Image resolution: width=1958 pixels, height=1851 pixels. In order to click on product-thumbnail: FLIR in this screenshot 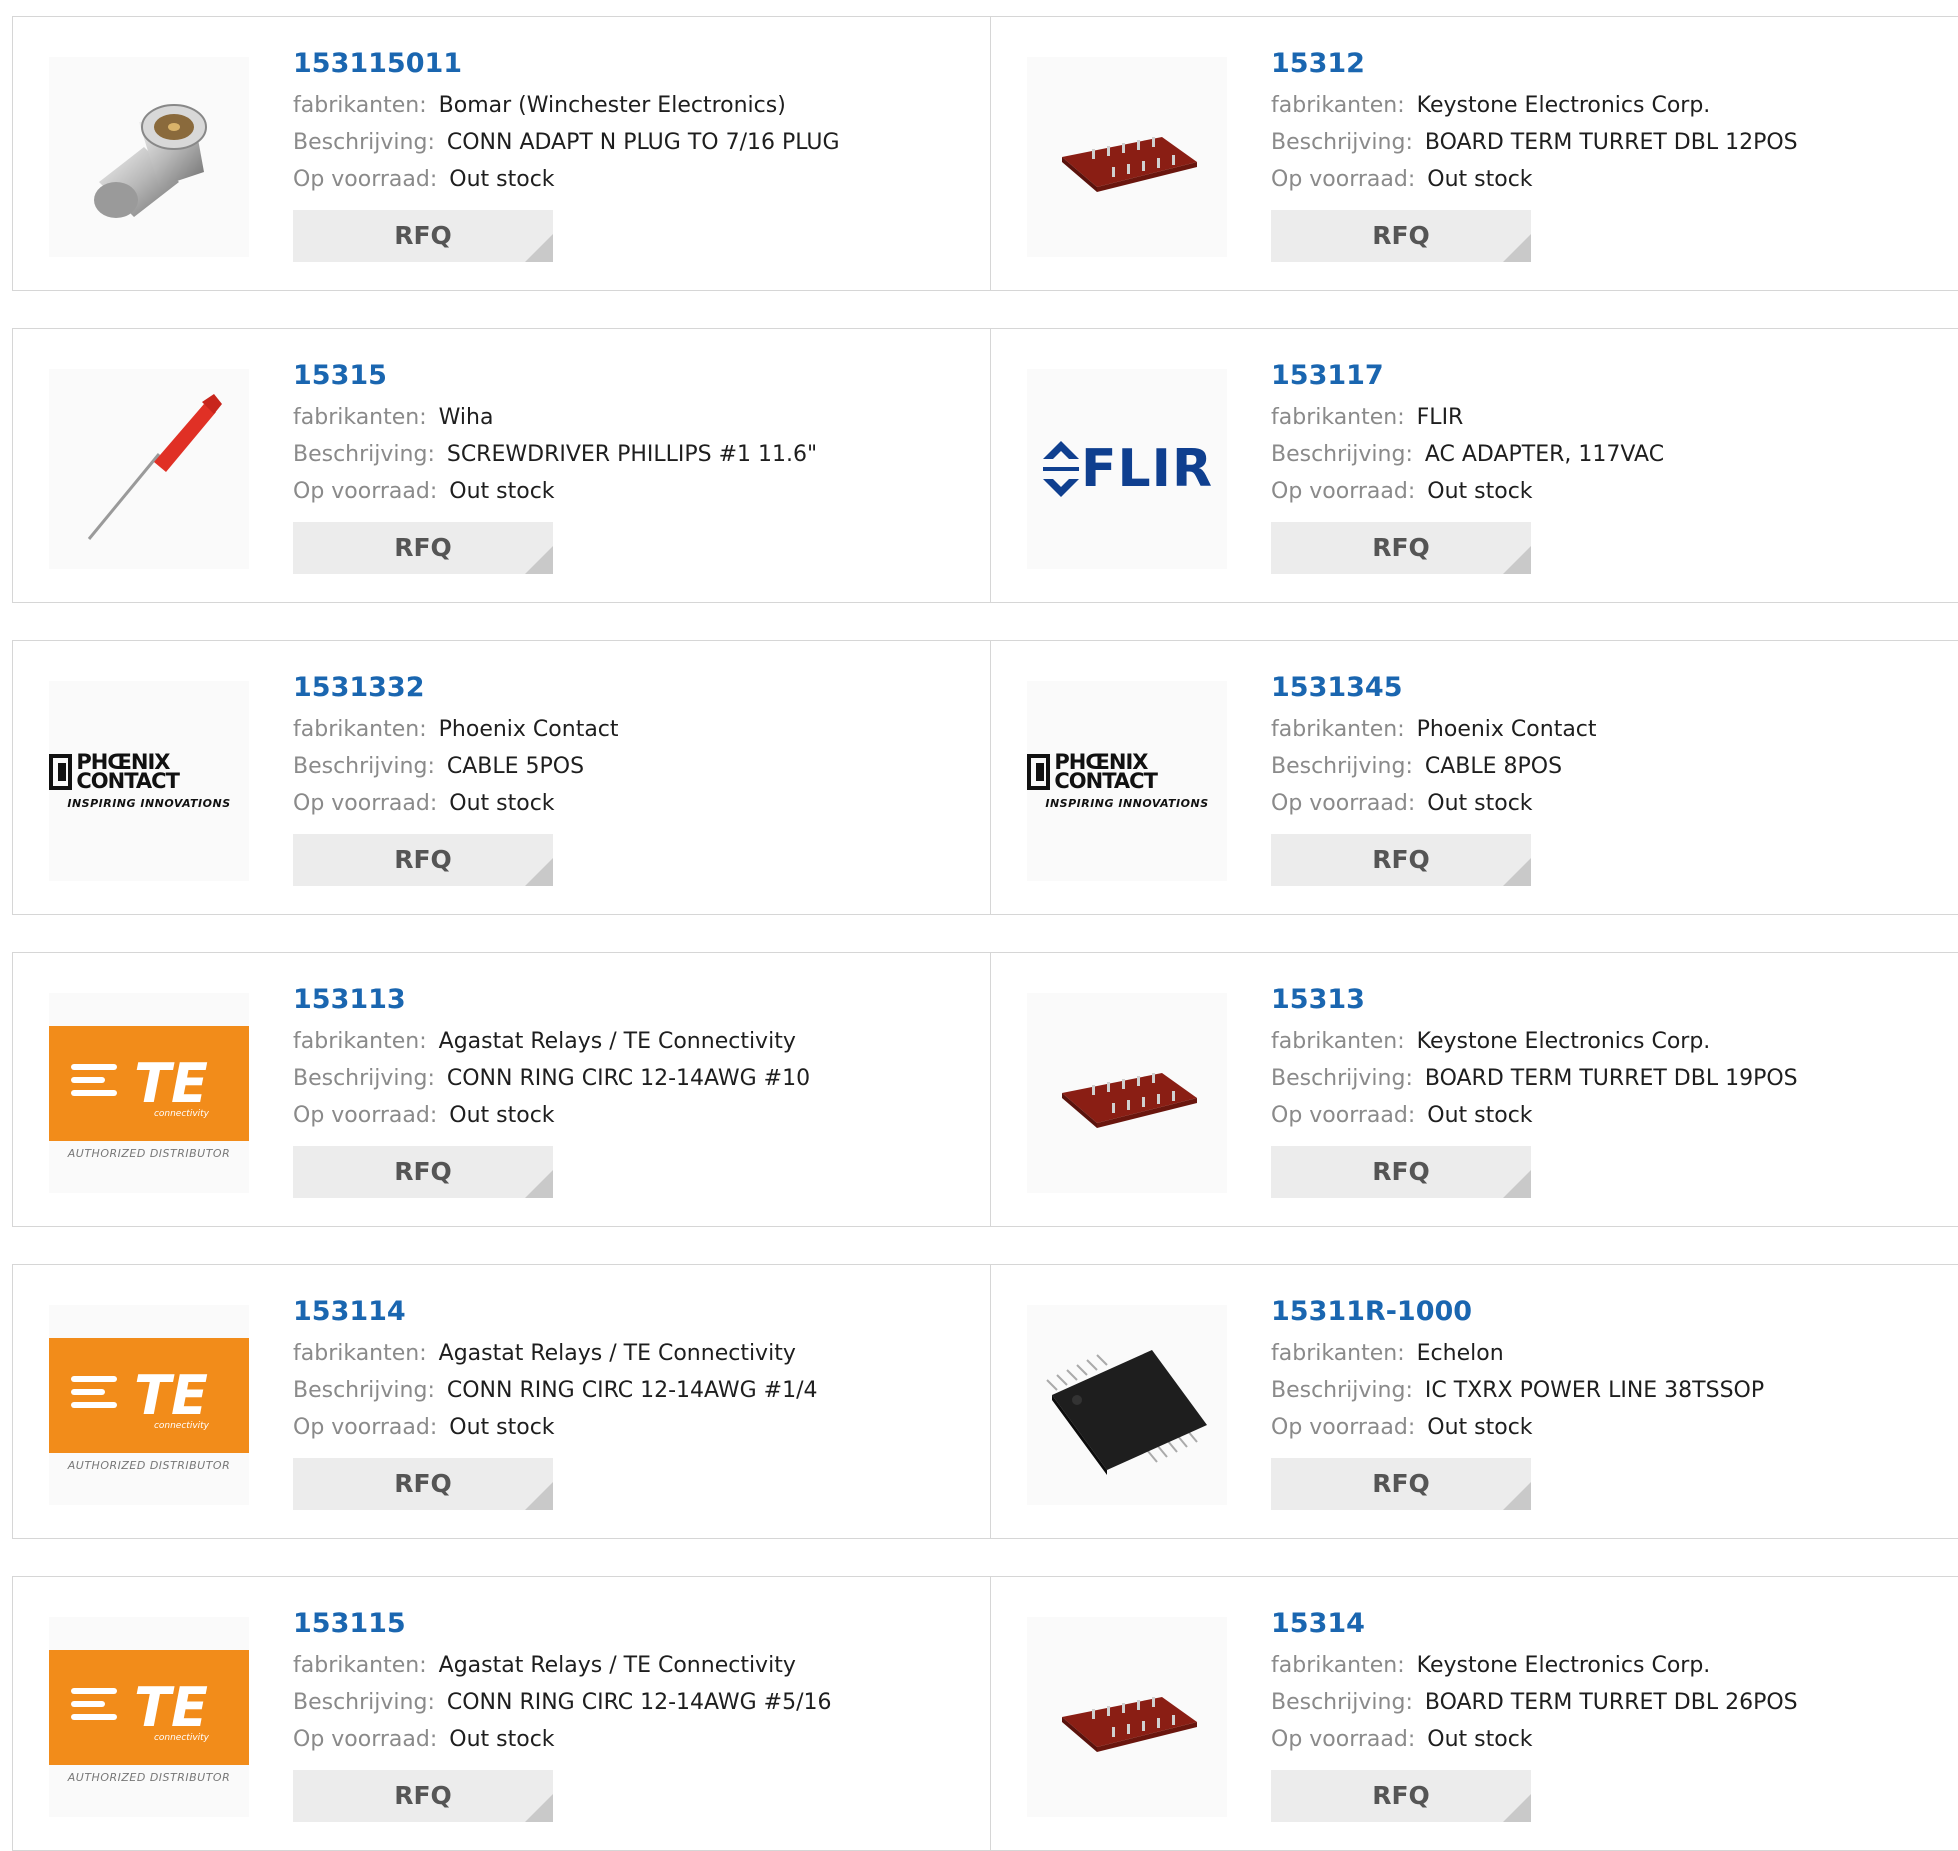, I will do `click(1127, 469)`.